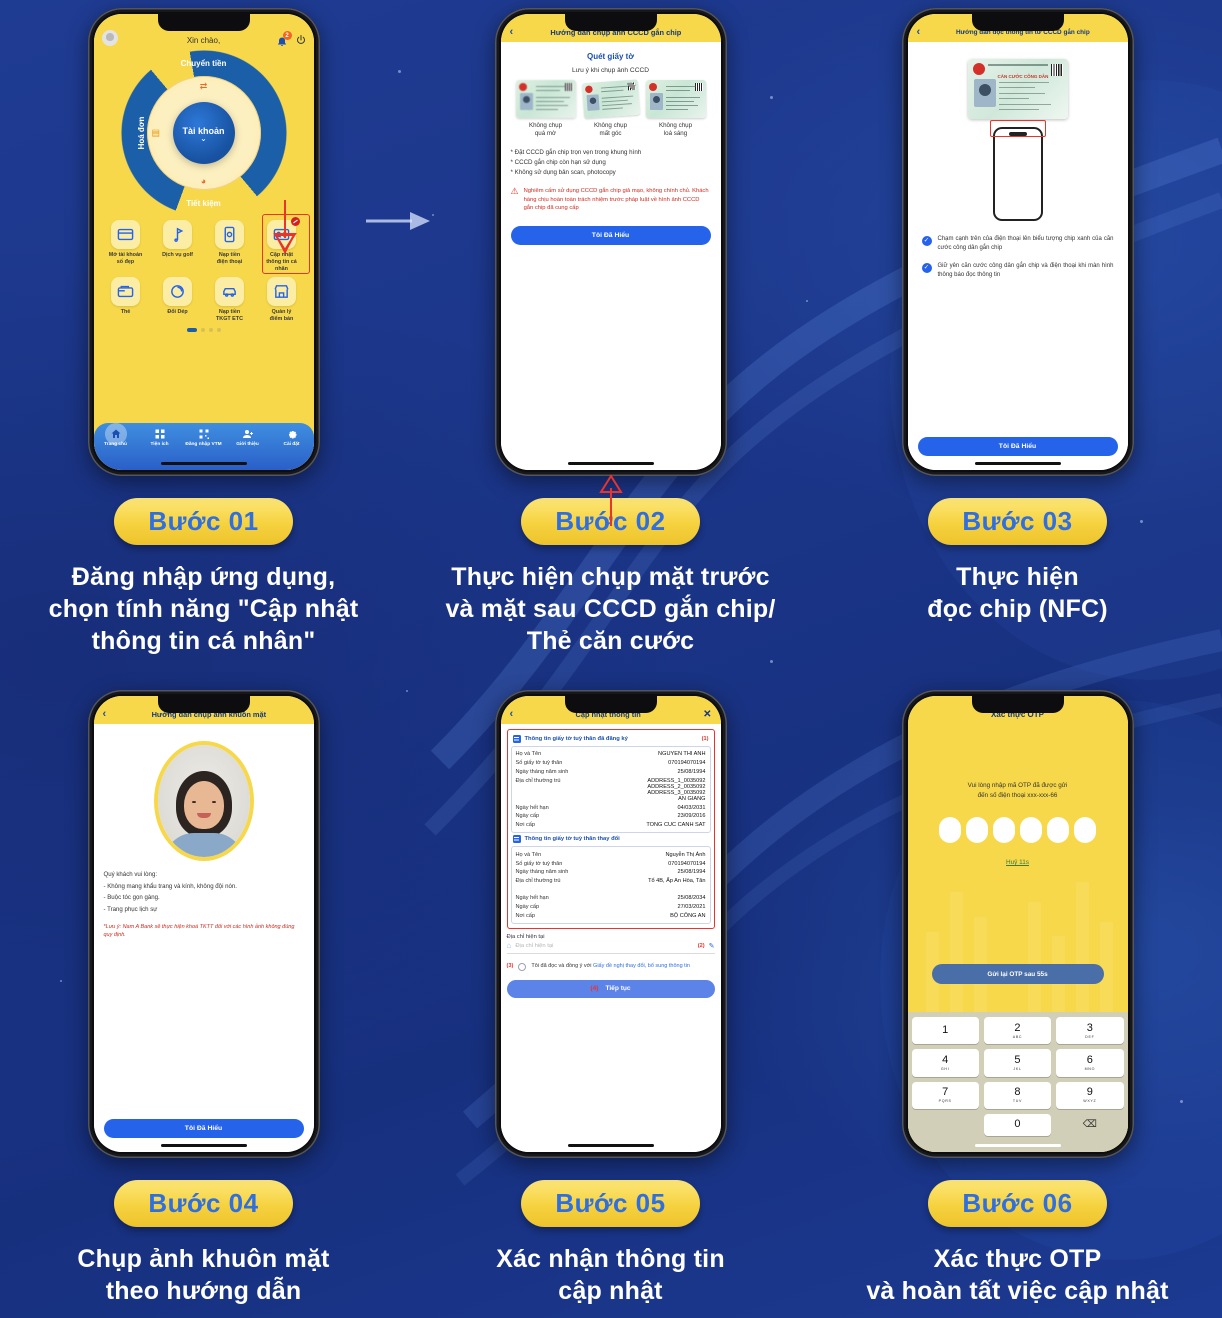 The image size is (1222, 1318). What do you see at coordinates (525, 915) in the screenshot?
I see `row-key: Nơi cấp` at bounding box center [525, 915].